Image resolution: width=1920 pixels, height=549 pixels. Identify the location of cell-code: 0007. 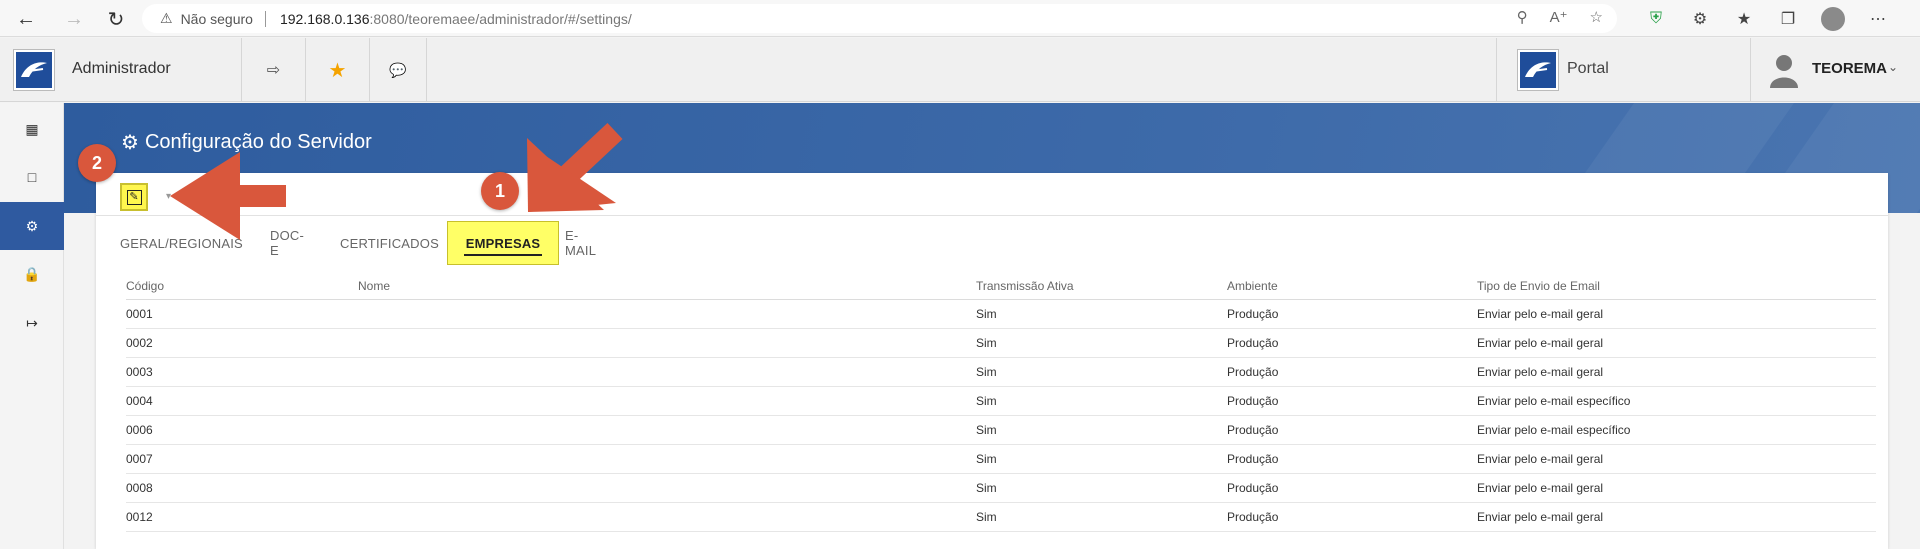
(242, 459).